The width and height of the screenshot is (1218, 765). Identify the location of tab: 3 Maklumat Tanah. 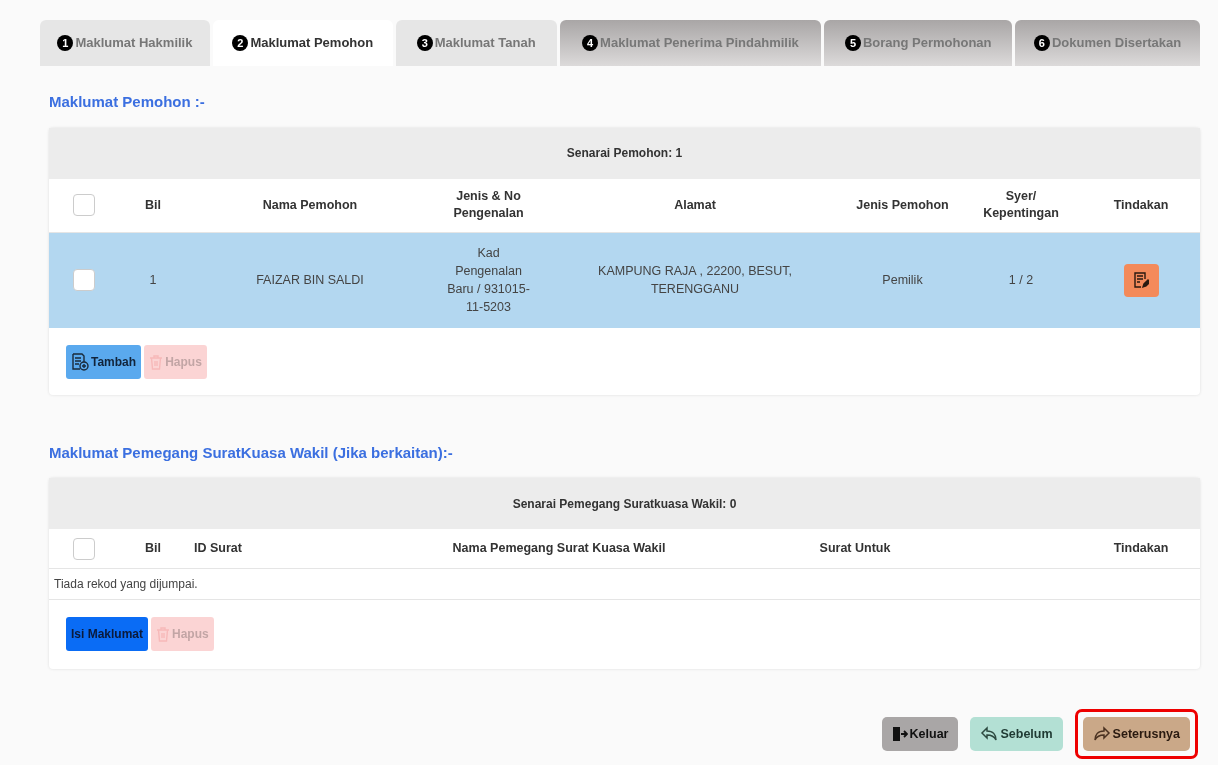
(476, 43).